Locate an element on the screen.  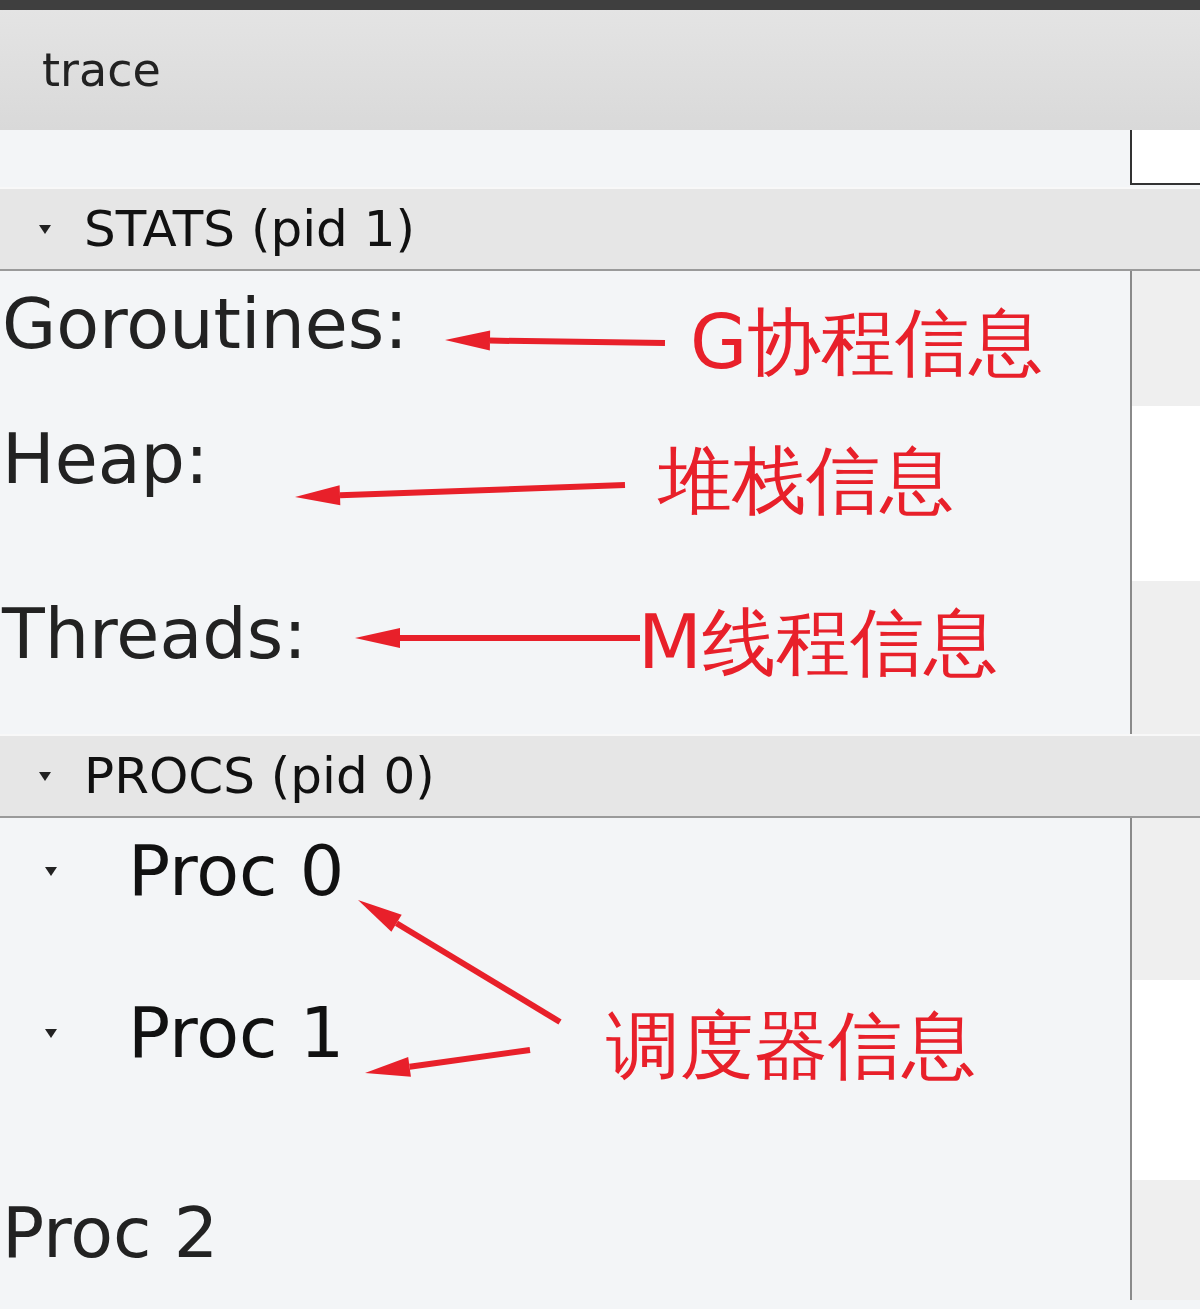
track-label: Threads: is located at coordinates (153, 634).